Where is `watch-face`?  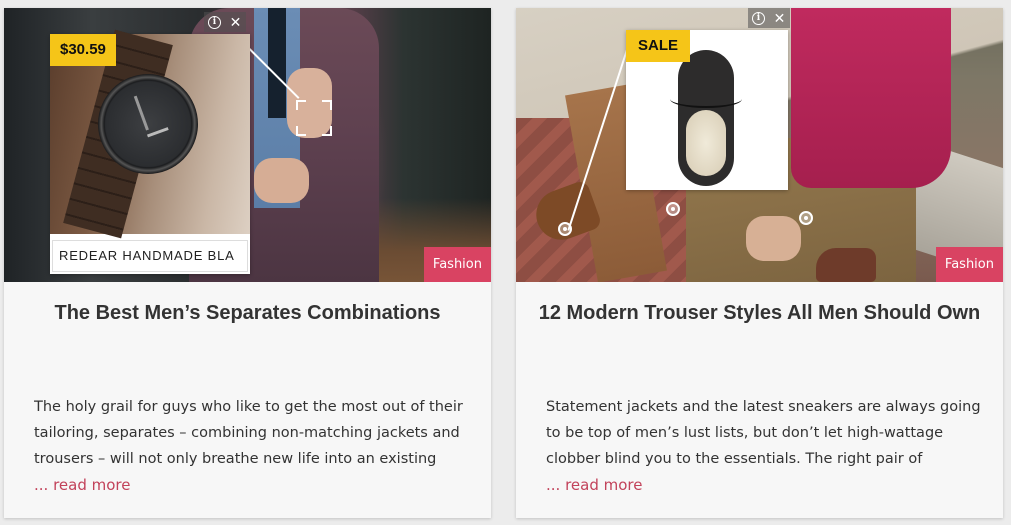 watch-face is located at coordinates (148, 124).